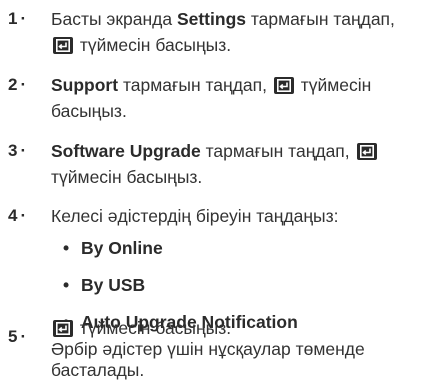  Describe the element at coordinates (126, 151) in the screenshot. I see `software-upgrade-menu-label: Software Upgrade` at that location.